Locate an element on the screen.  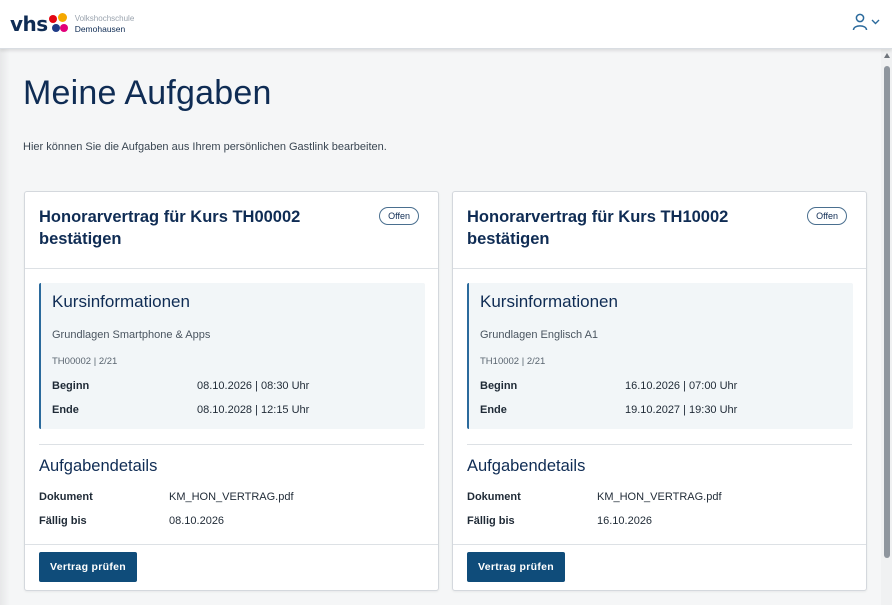
logo-line-2: Demohausen is located at coordinates (100, 29).